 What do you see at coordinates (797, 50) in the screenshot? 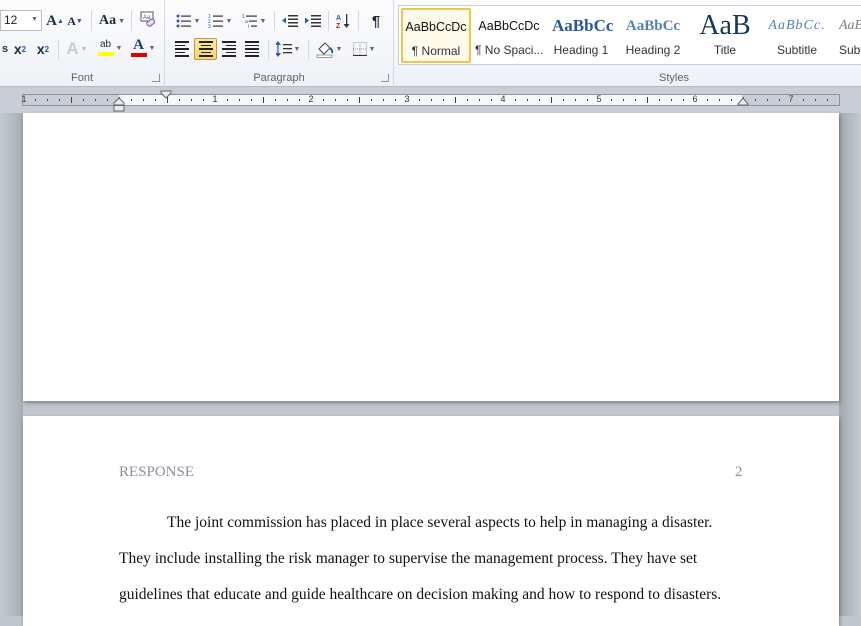
I see `style-name: Subtitle` at bounding box center [797, 50].